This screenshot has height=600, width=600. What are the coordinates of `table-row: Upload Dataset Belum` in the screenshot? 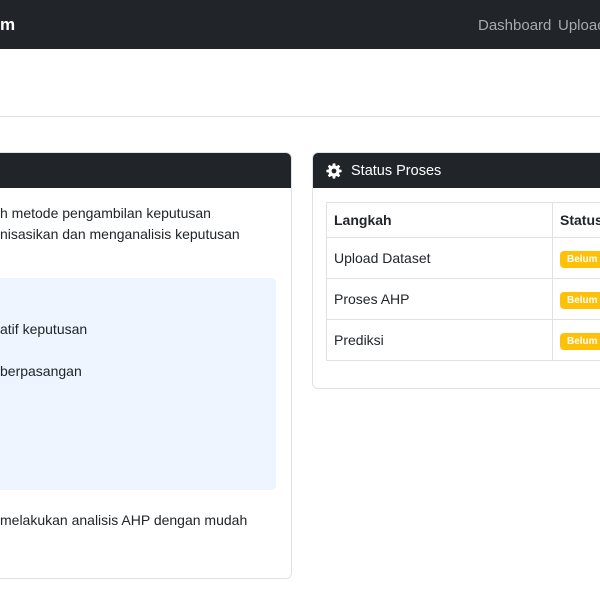 It's located at (463, 258).